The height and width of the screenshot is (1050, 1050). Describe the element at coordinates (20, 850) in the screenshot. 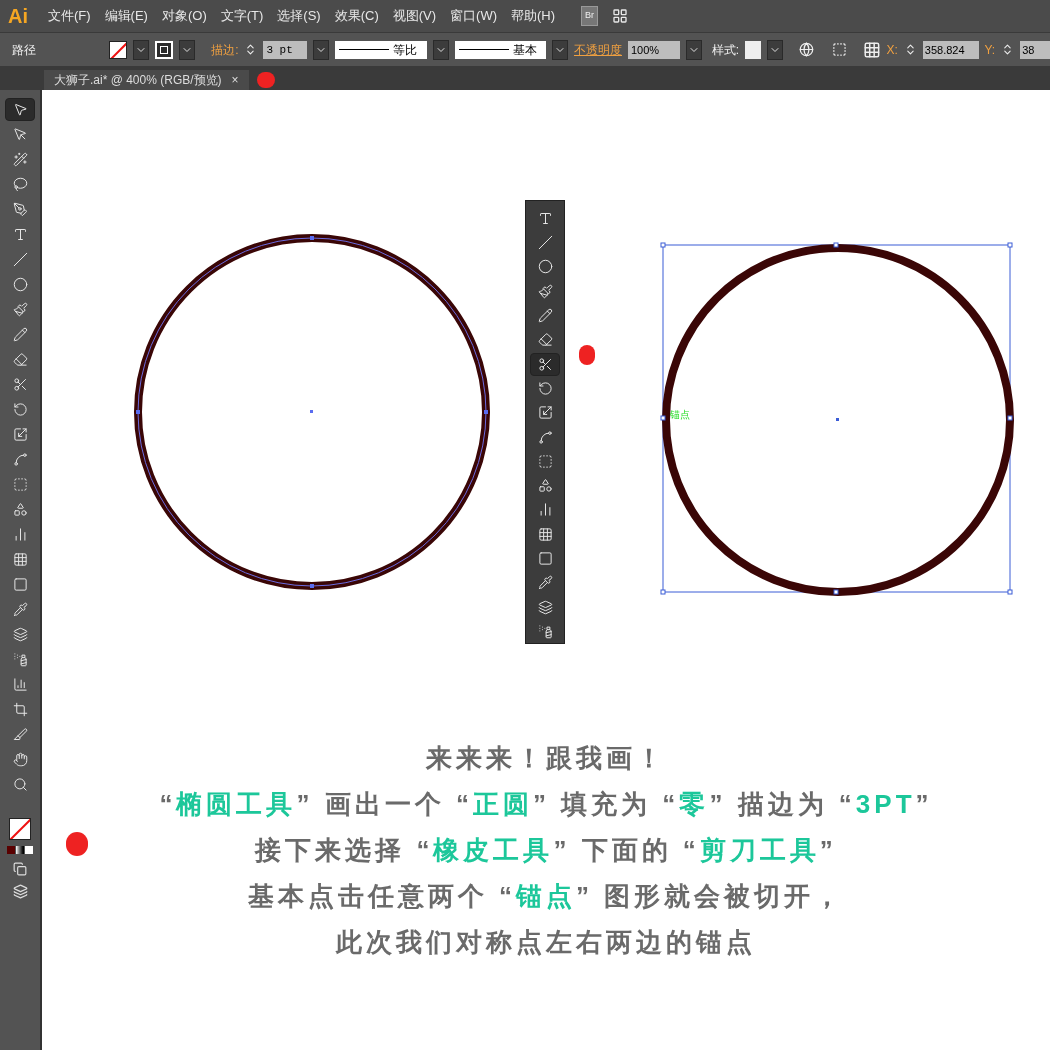

I see `color-mode-swatches` at that location.